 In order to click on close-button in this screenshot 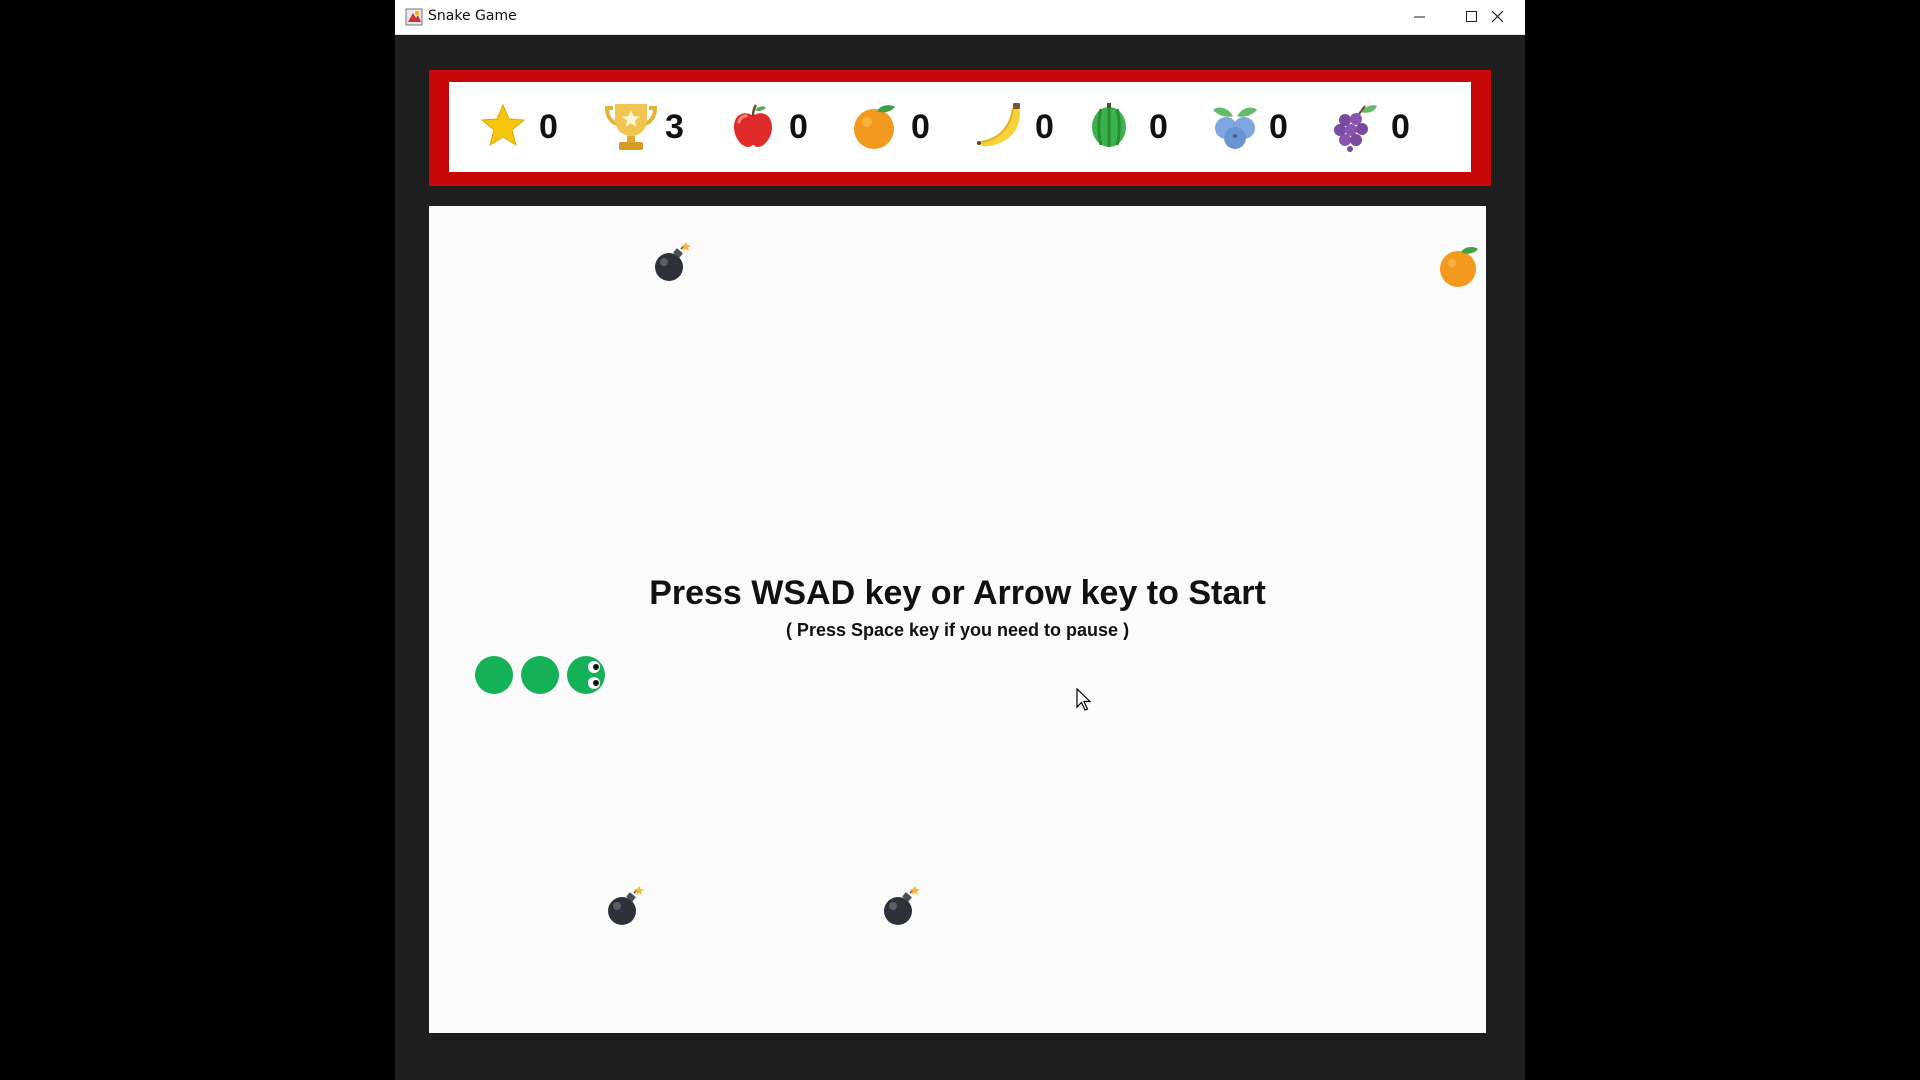, I will do `click(1498, 17)`.